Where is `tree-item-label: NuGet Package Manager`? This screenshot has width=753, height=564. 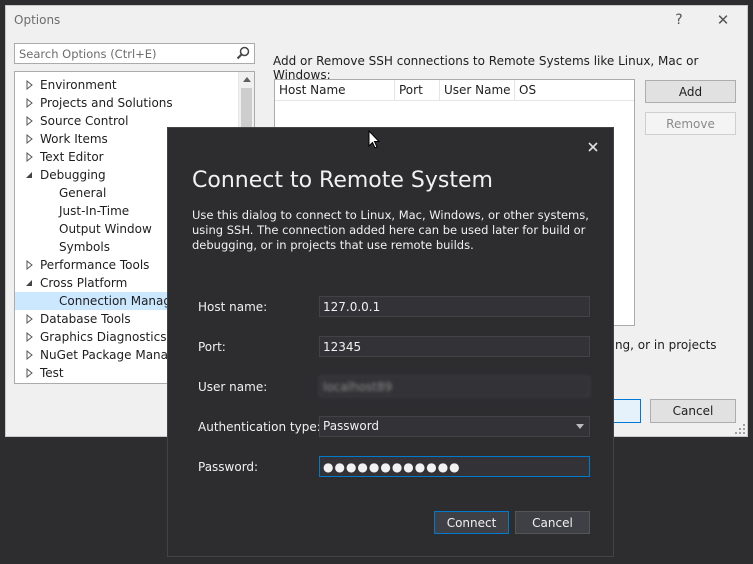 tree-item-label: NuGet Package Manager is located at coordinates (114, 355).